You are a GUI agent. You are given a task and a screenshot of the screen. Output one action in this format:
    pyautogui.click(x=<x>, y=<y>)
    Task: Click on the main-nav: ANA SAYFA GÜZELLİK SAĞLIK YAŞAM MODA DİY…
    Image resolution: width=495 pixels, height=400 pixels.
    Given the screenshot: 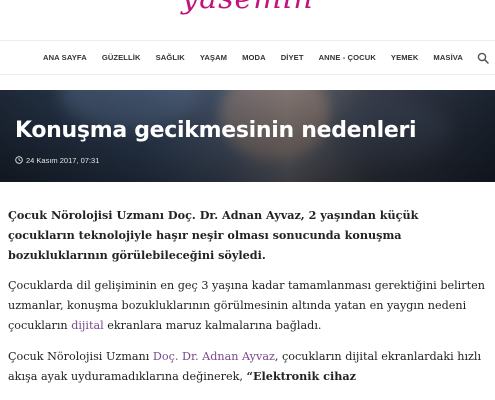 What is the action you would take?
    pyautogui.click(x=247, y=57)
    